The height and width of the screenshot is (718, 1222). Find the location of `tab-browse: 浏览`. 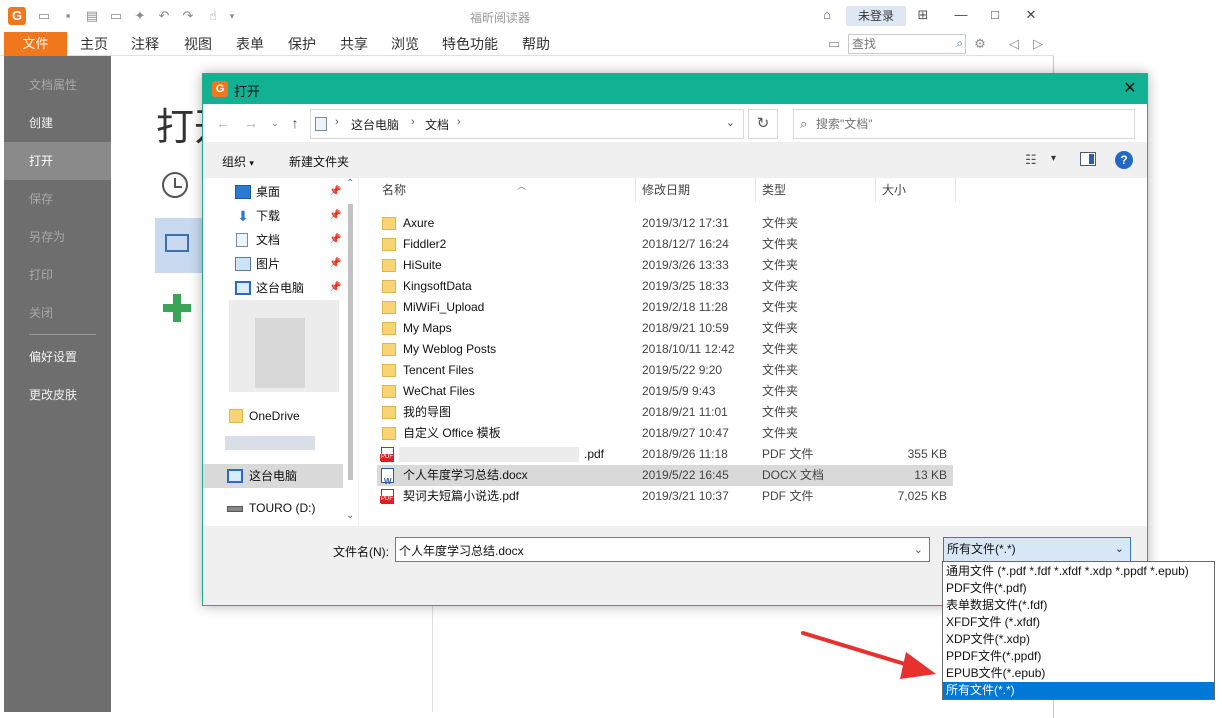

tab-browse: 浏览 is located at coordinates (405, 44).